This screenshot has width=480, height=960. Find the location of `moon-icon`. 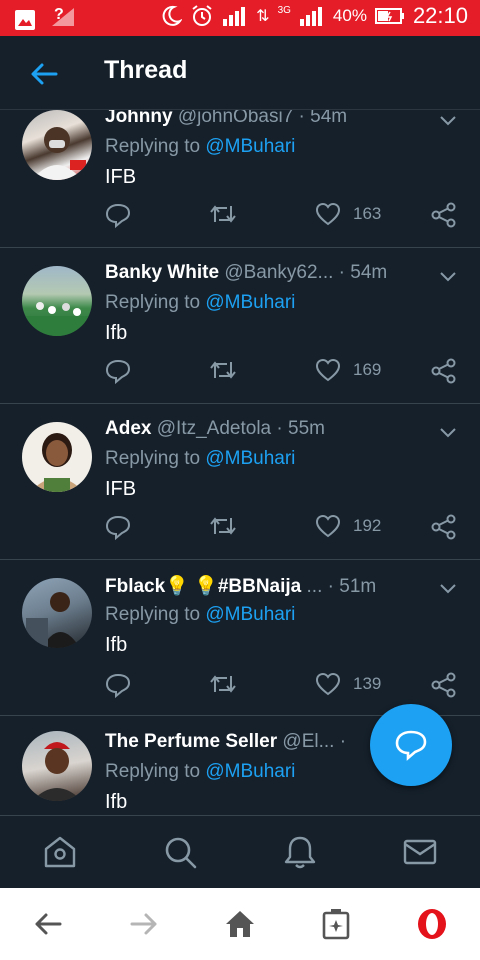

moon-icon is located at coordinates (172, 15).